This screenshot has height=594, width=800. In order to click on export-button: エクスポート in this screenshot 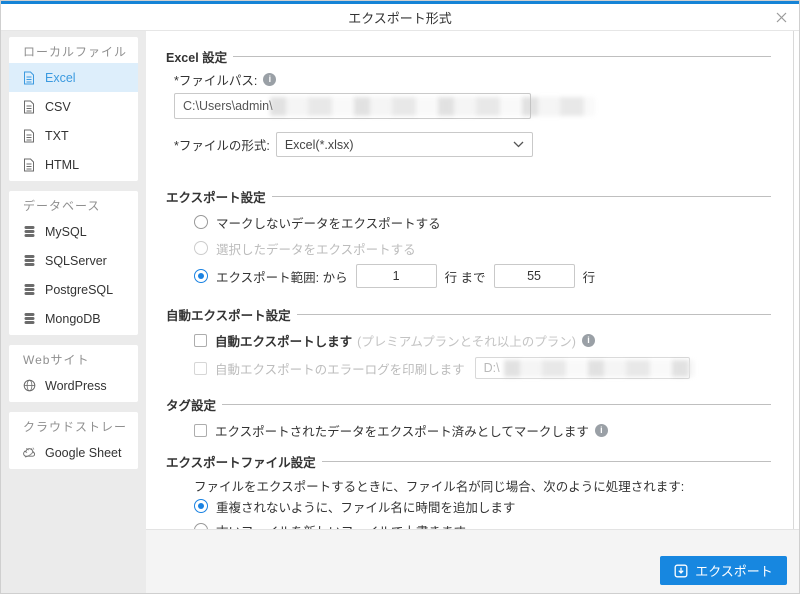, I will do `click(723, 570)`.